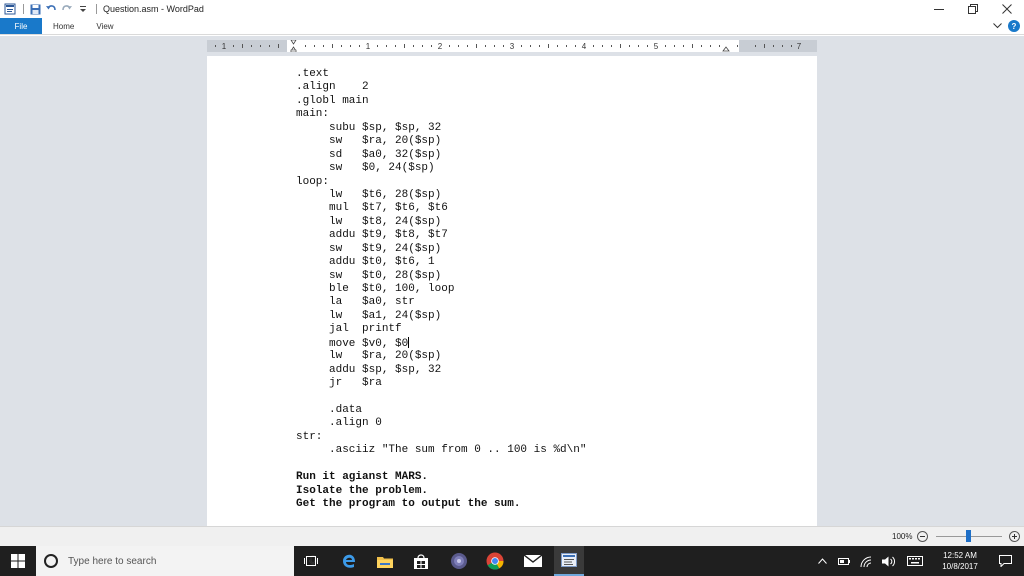 The image size is (1024, 576). I want to click on wordpad-taskbar-icon, so click(569, 561).